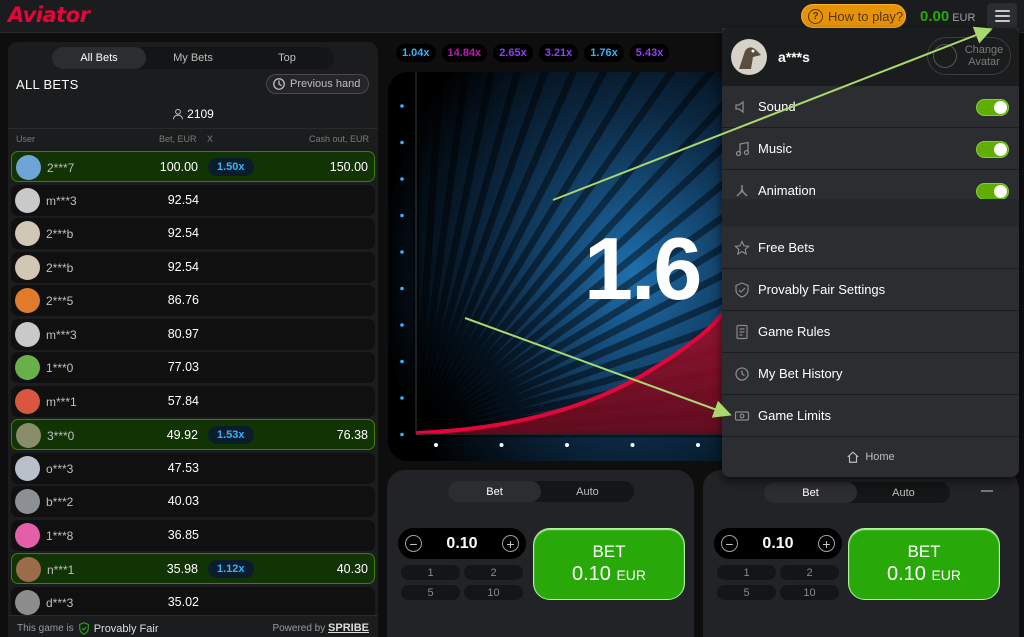 The width and height of the screenshot is (1024, 637). What do you see at coordinates (183, 300) in the screenshot?
I see `row-bet: 86.76` at bounding box center [183, 300].